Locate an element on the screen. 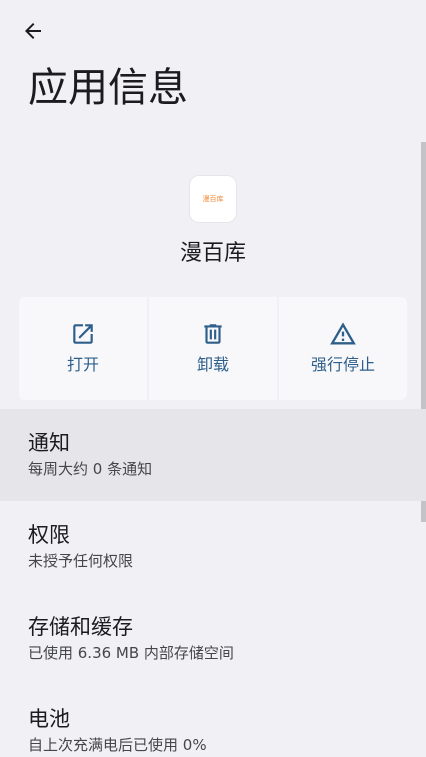  battery-title: 电池 is located at coordinates (49, 719).